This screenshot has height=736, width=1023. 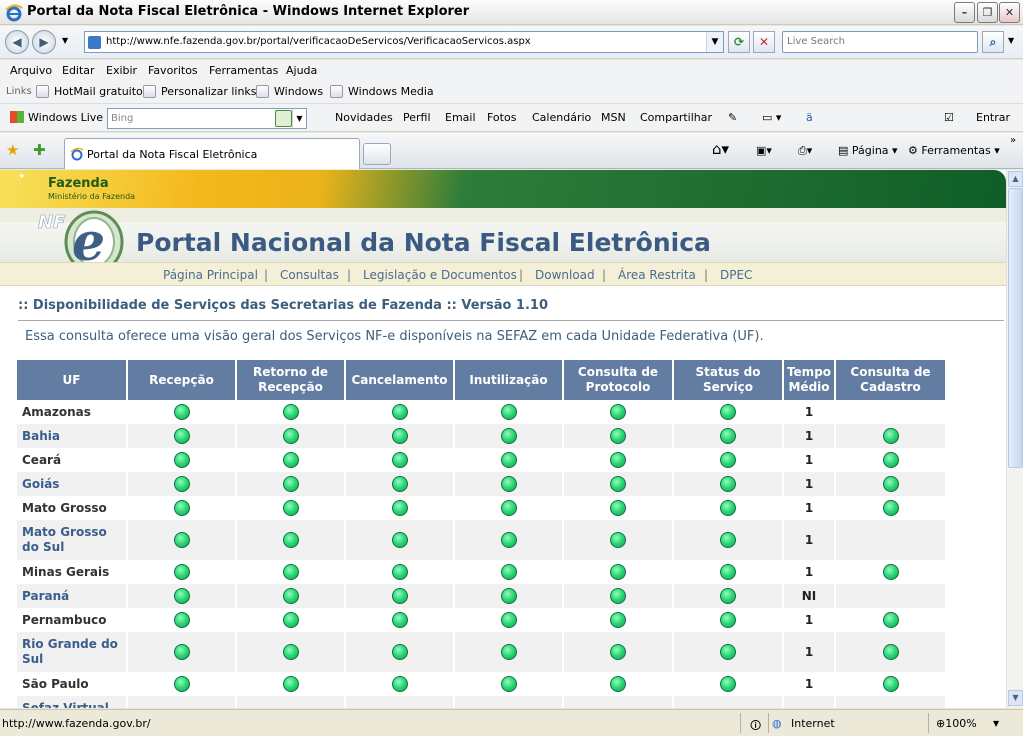 What do you see at coordinates (676, 117) in the screenshot?
I see `live-compartilhar: Compartilhar` at bounding box center [676, 117].